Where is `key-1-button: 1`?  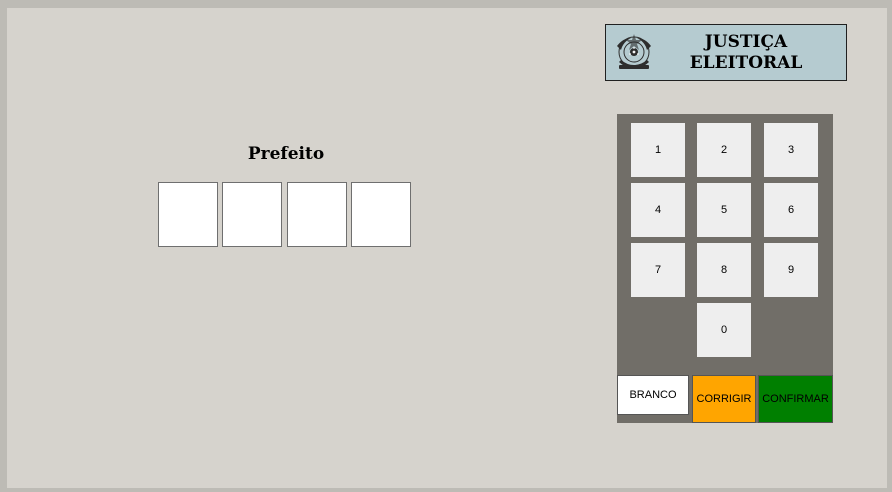 key-1-button: 1 is located at coordinates (658, 150).